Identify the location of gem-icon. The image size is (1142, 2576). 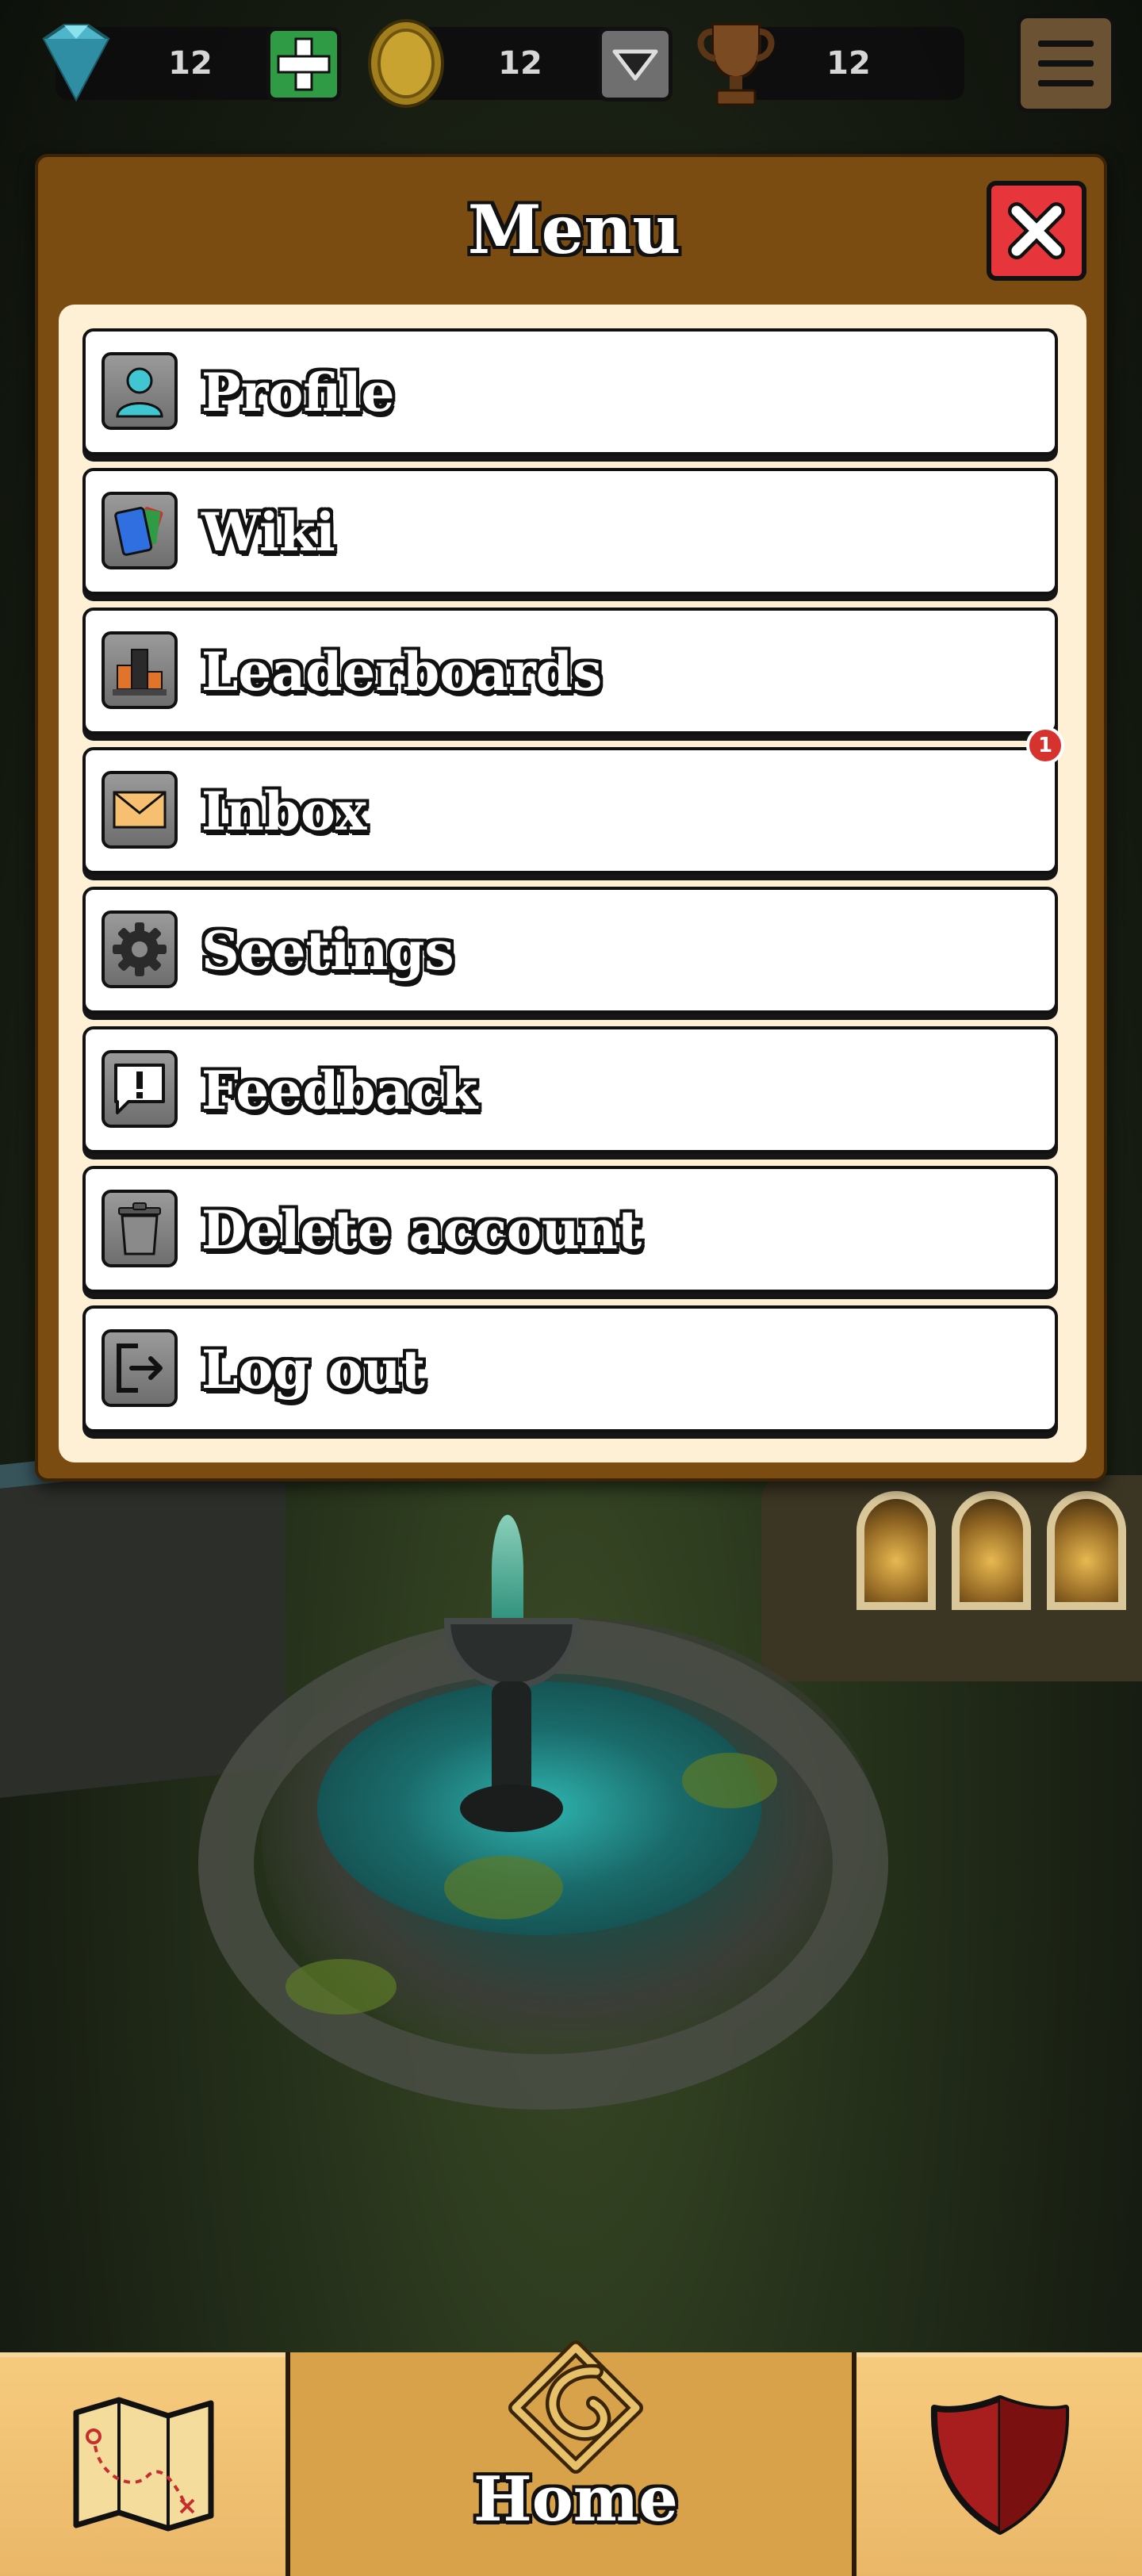
(76, 63).